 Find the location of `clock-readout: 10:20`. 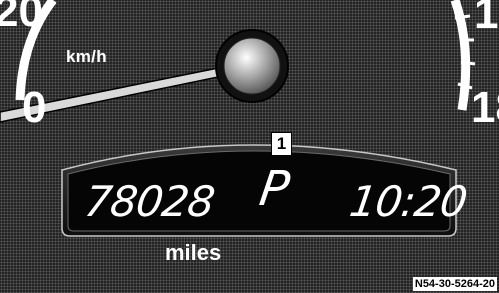

clock-readout: 10:20 is located at coordinates (408, 201).